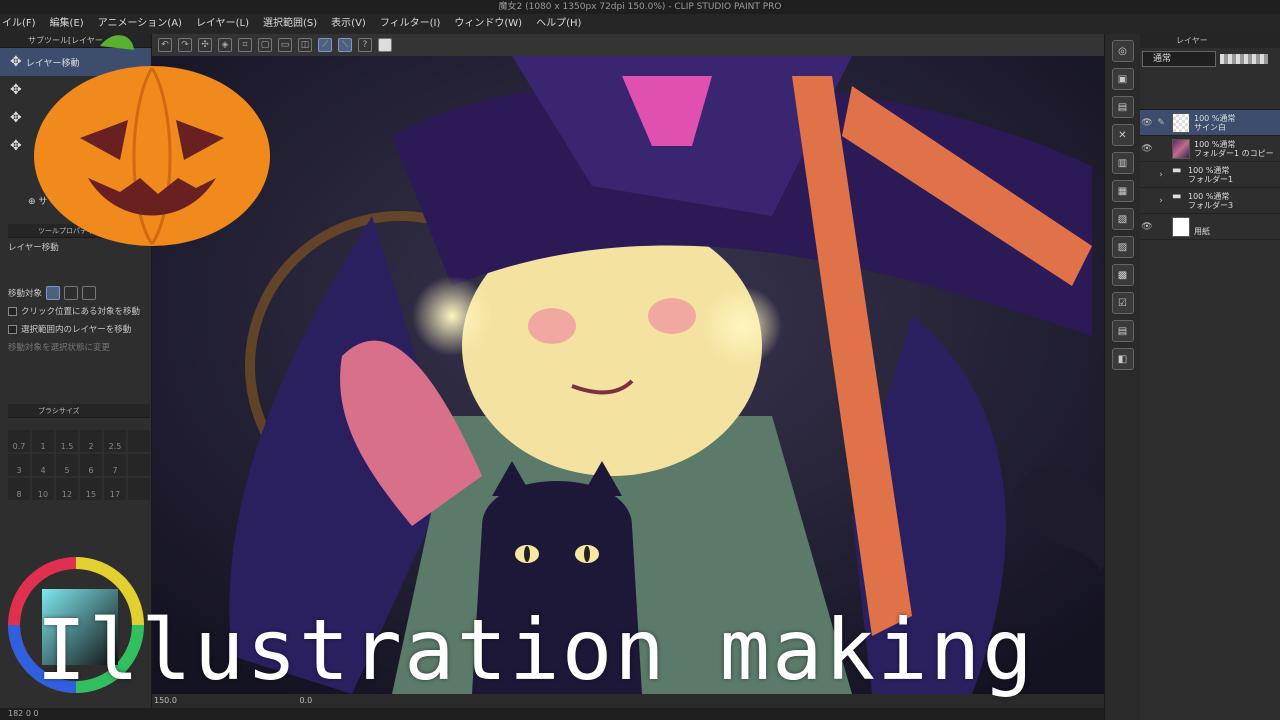 The height and width of the screenshot is (720, 1280). Describe the element at coordinates (1122, 275) in the screenshot. I see `animation-icon: ▩` at that location.